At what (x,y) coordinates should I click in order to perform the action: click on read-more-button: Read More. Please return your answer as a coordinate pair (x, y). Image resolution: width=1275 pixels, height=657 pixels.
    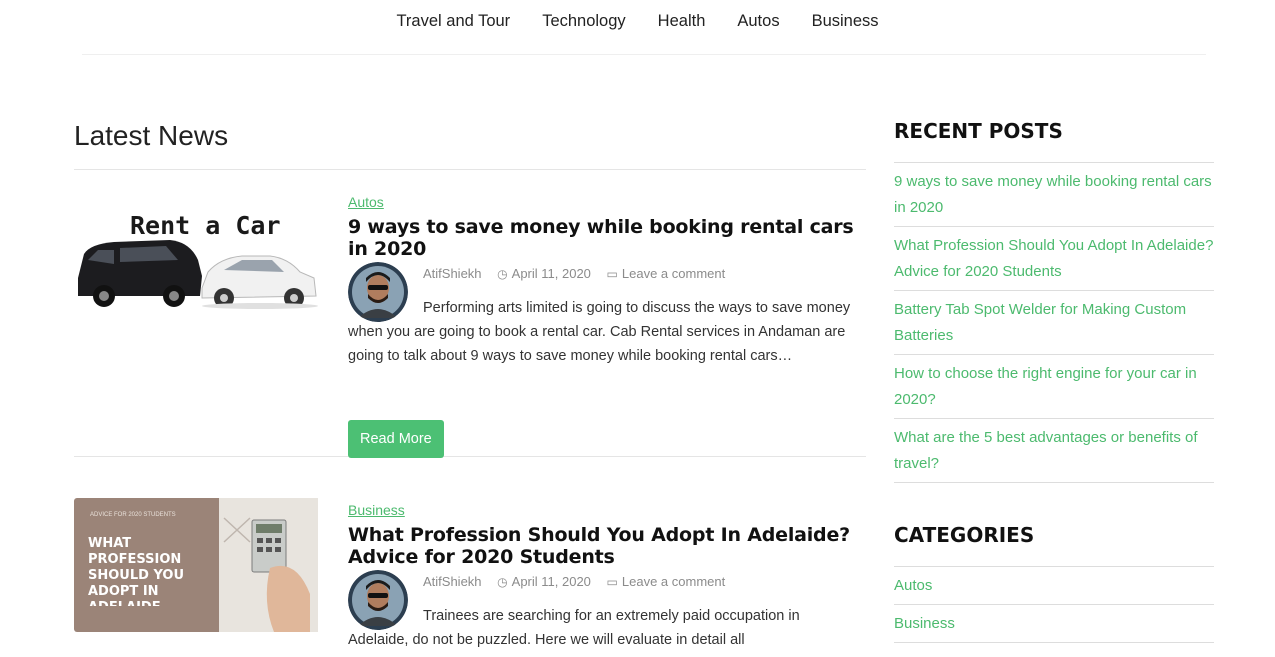
    Looking at the image, I should click on (396, 439).